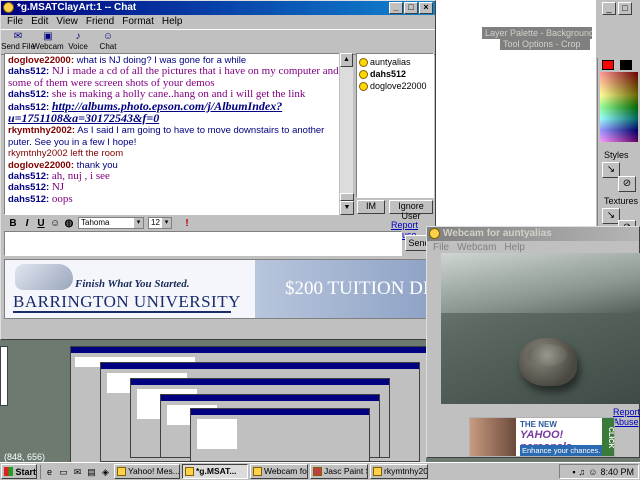 This screenshot has height=480, width=640. I want to click on textures-label: Textures, so click(621, 201).